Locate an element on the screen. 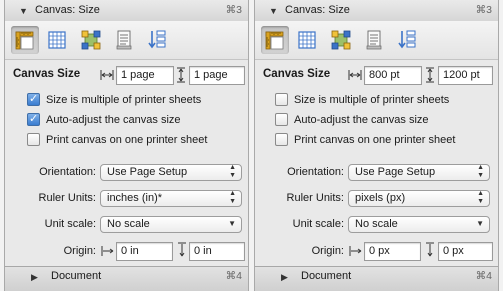 The height and width of the screenshot is (291, 503). origin-y-field: 0 px is located at coordinates (465, 251).